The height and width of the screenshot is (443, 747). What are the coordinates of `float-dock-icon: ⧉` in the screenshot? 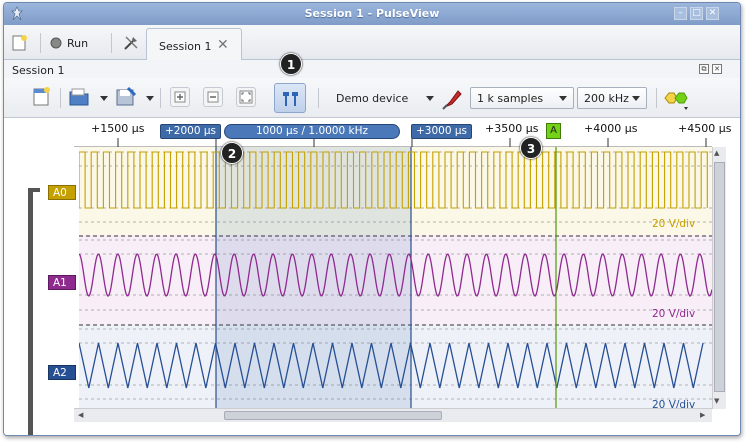 It's located at (704, 69).